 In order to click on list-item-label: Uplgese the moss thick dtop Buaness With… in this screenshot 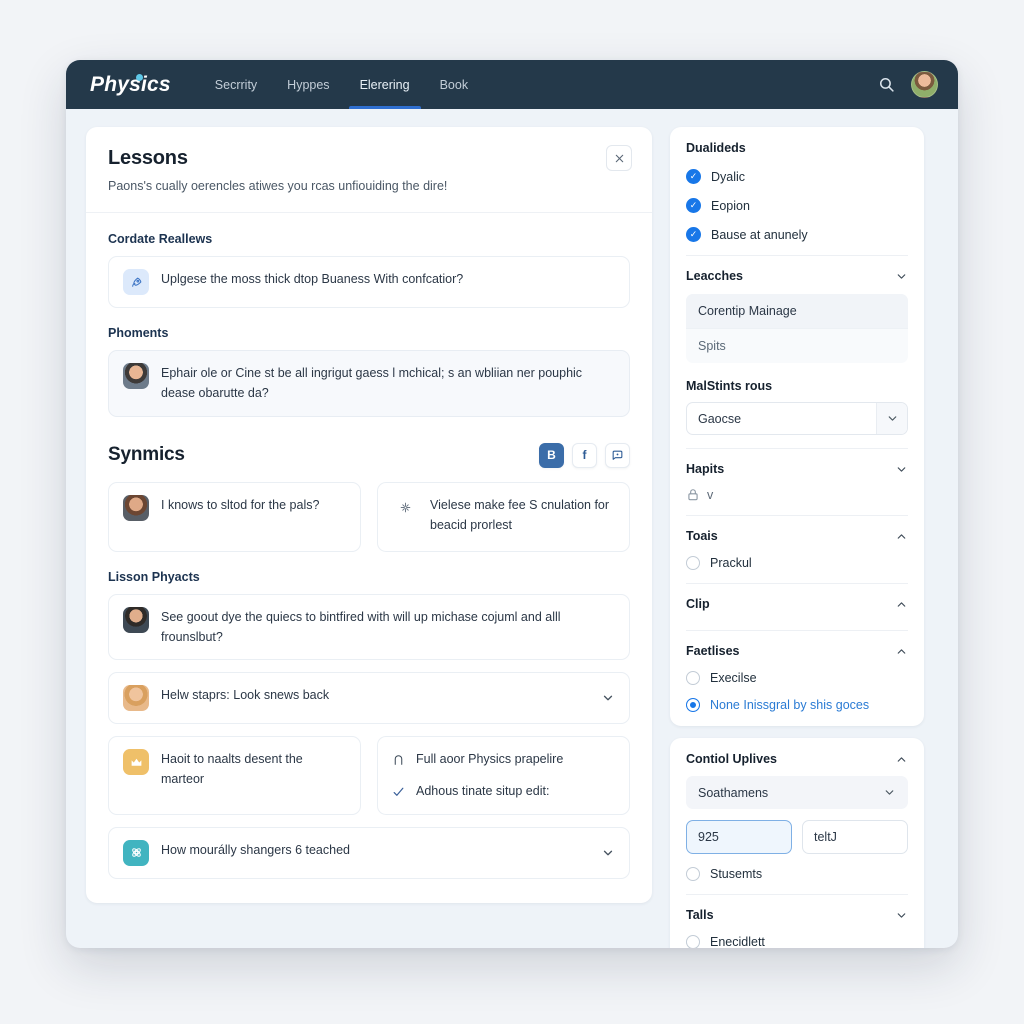, I will do `click(312, 279)`.